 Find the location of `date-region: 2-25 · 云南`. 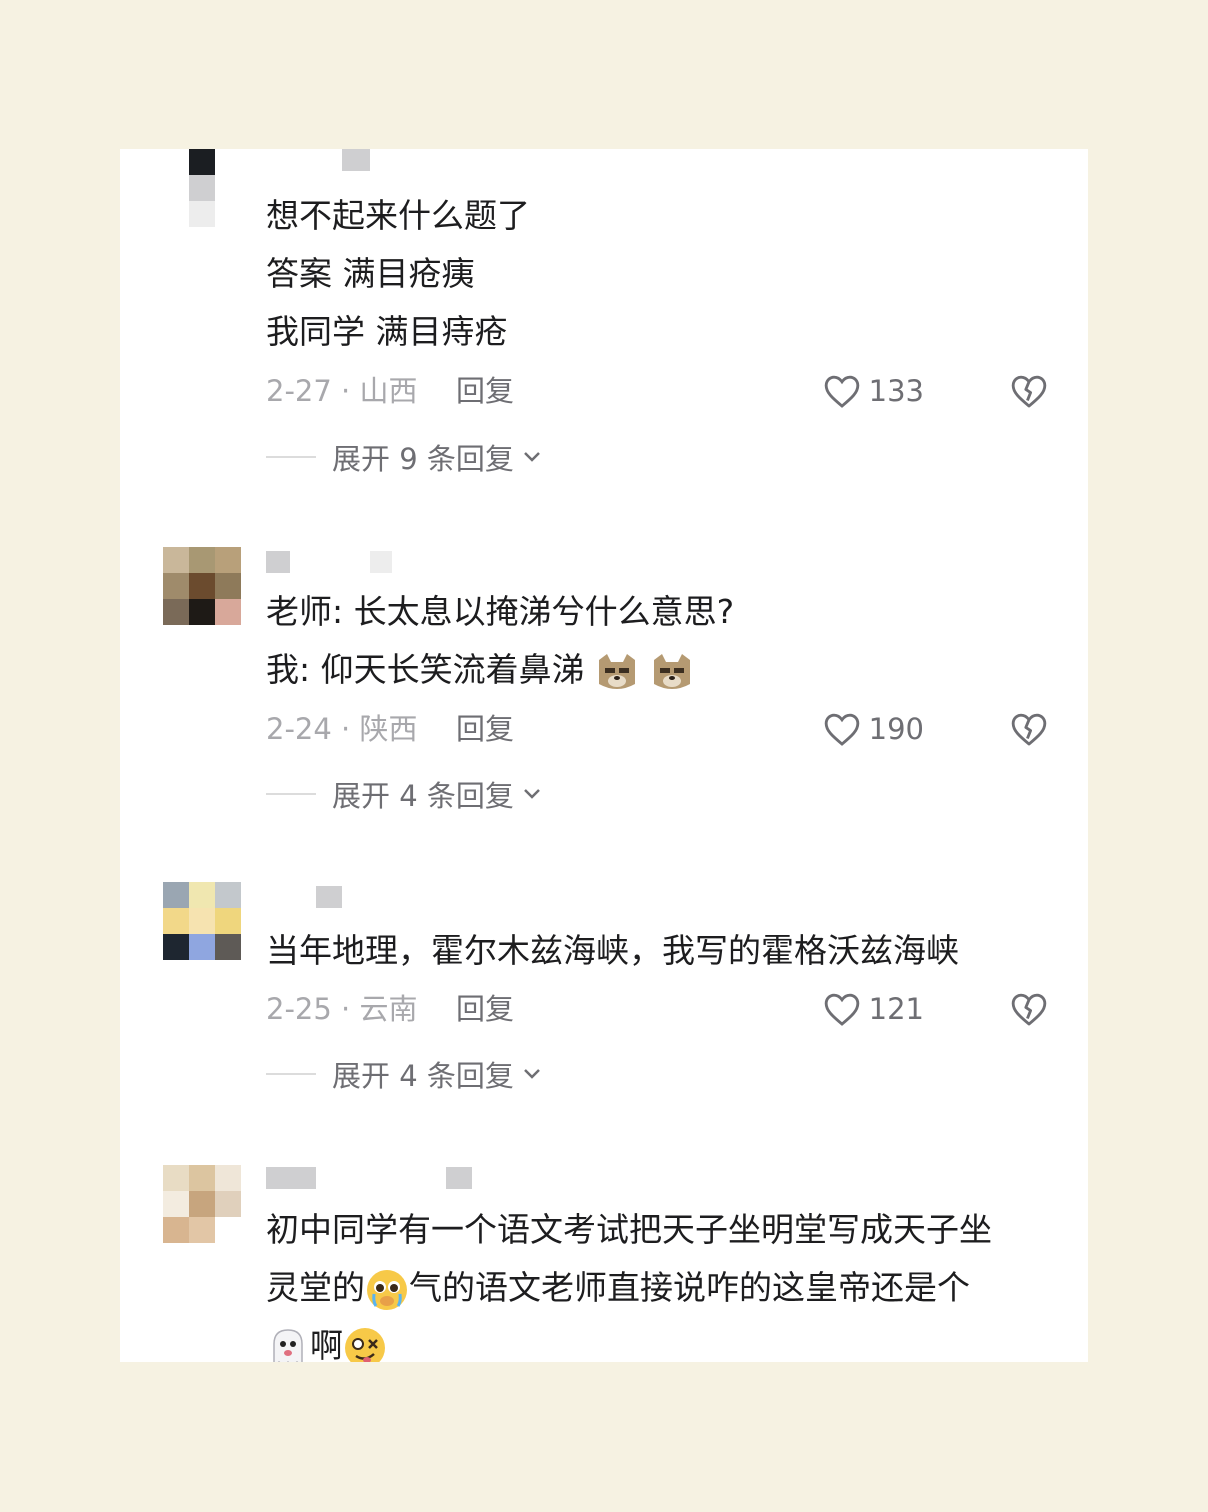

date-region: 2-25 · 云南 is located at coordinates (342, 1009).